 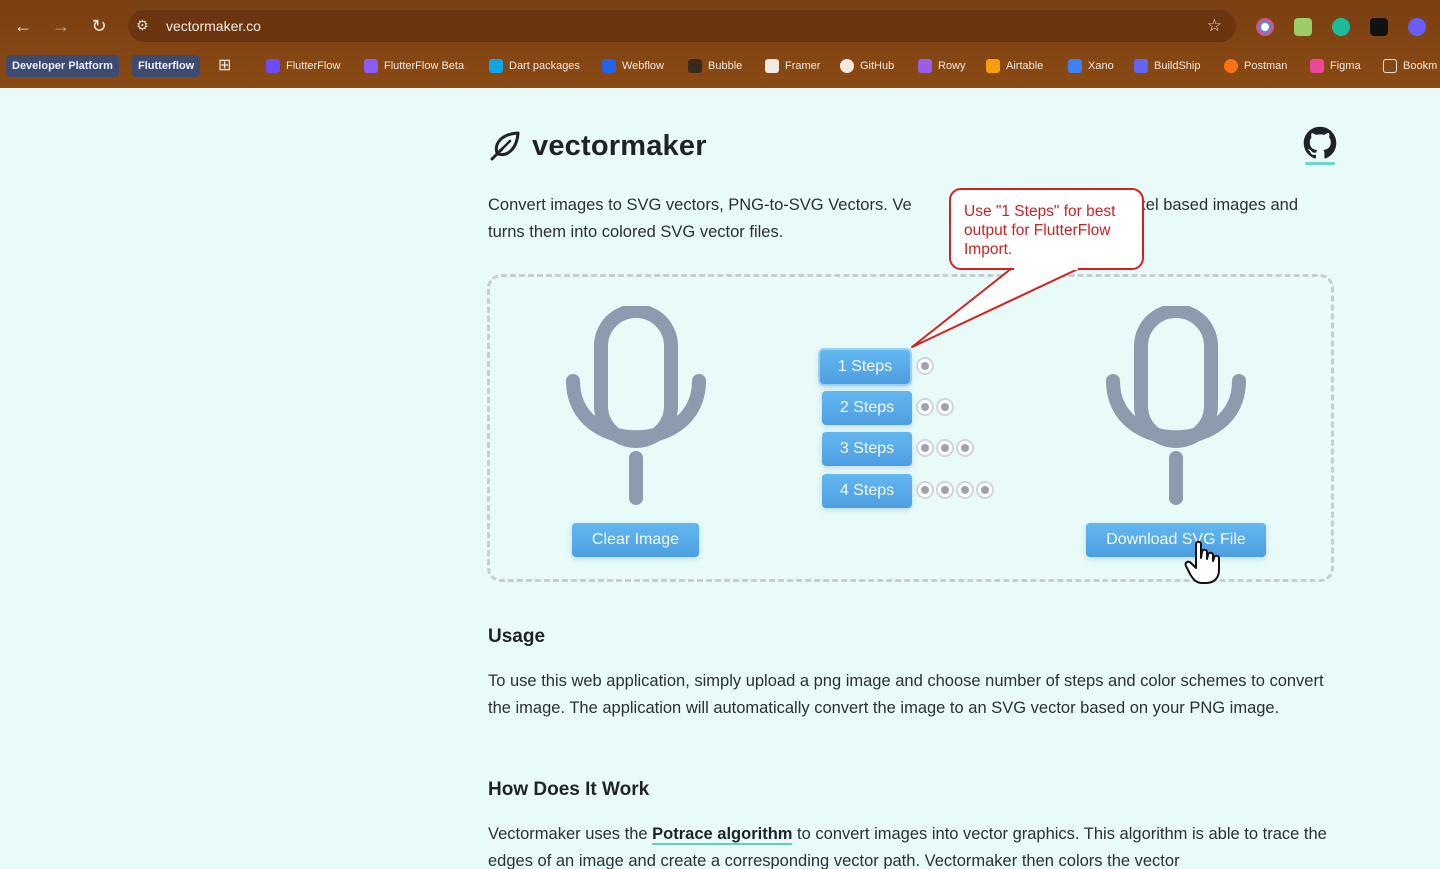 I want to click on airtable-icon, so click(x=993, y=66).